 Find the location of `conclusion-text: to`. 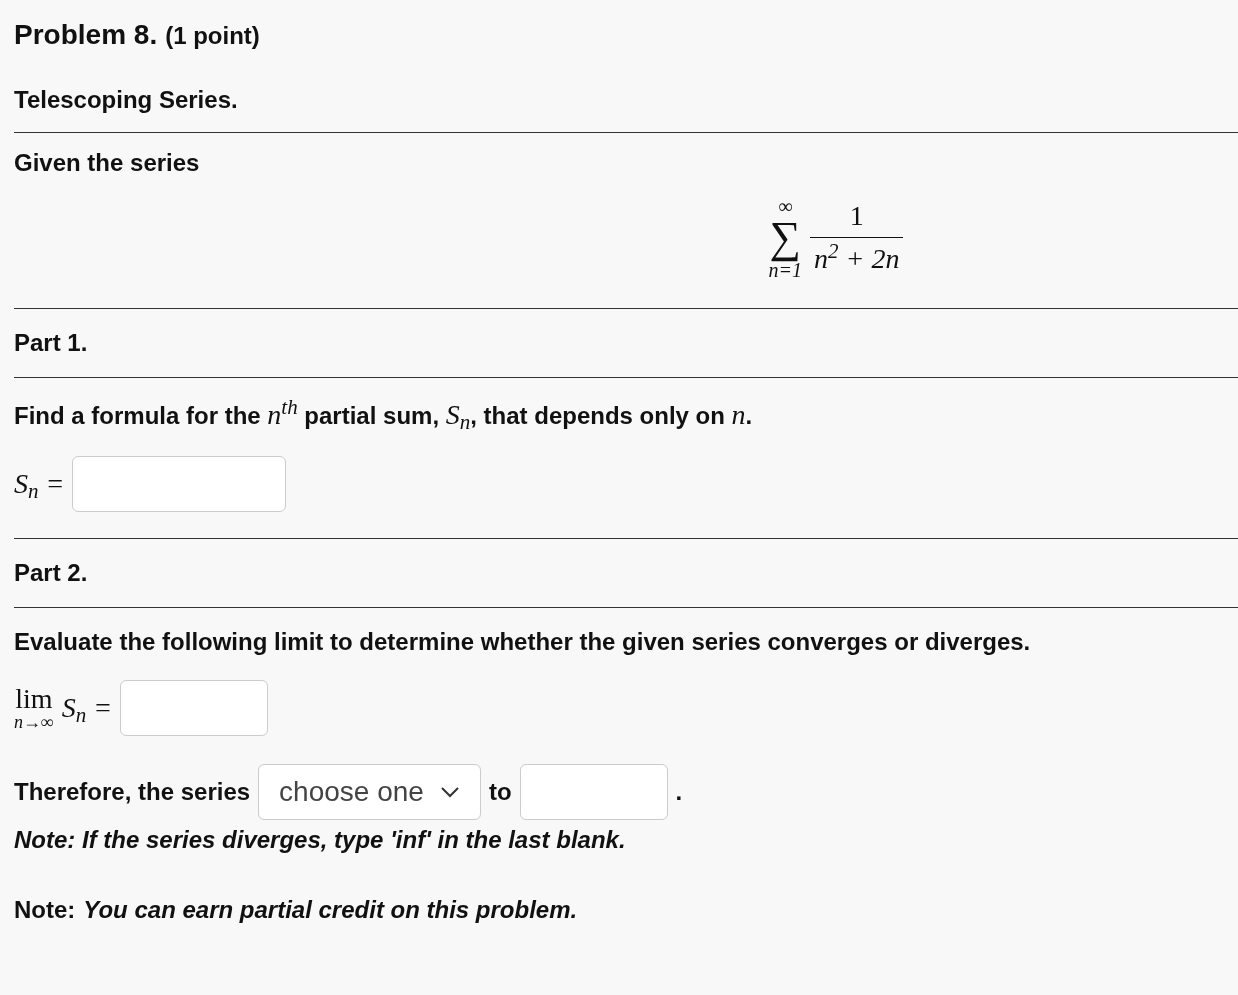

conclusion-text: to is located at coordinates (500, 792).